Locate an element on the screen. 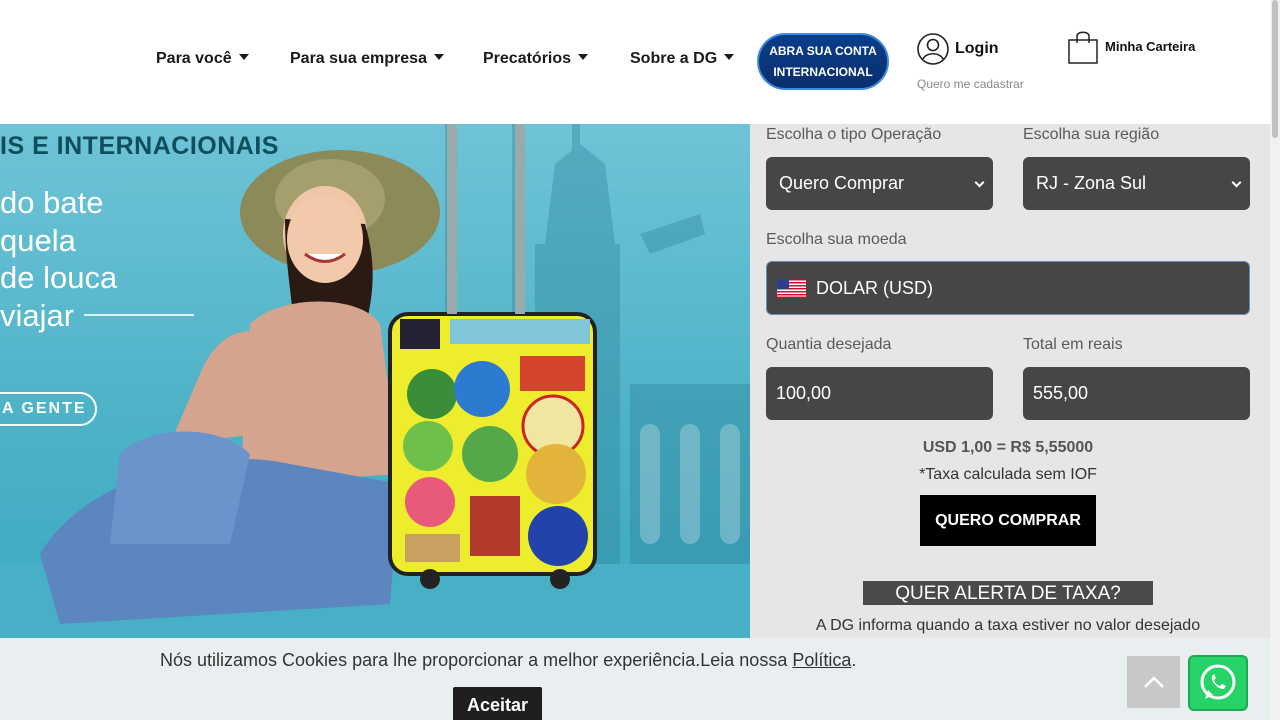 The image size is (1280, 720). nav-precatorios: Precatórios is located at coordinates (536, 59).